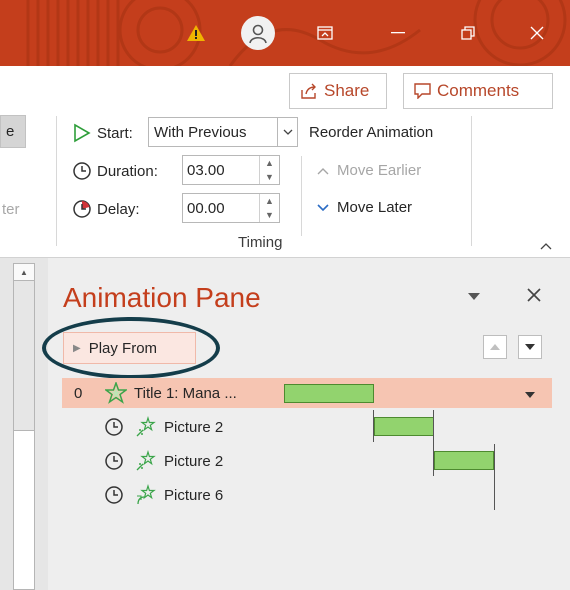 This screenshot has height=590, width=570. I want to click on warning-icon, so click(196, 33).